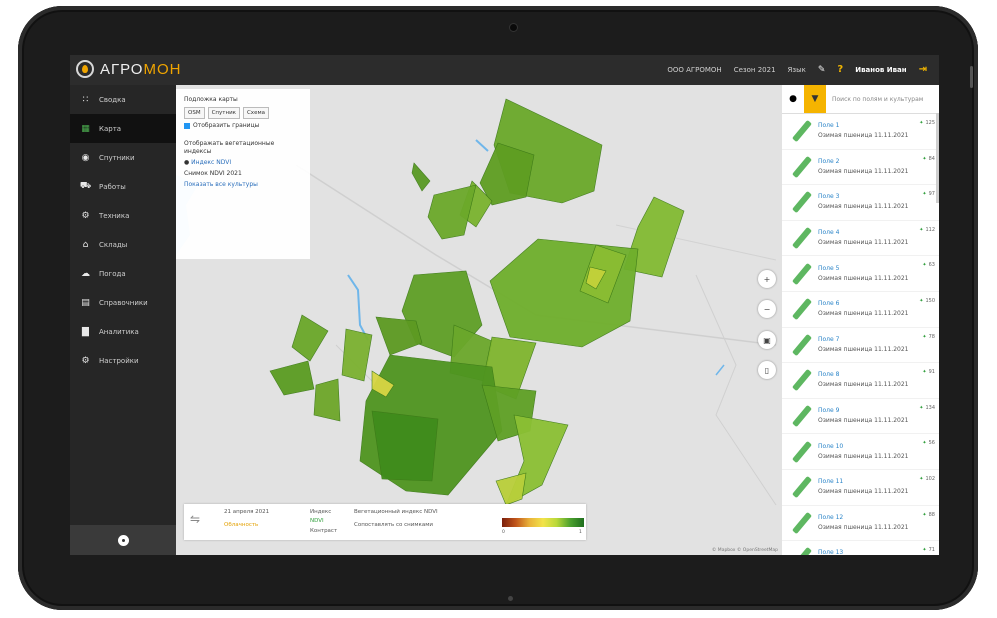  Describe the element at coordinates (123, 331) in the screenshot. I see `sidebar-item: ▇ Аналитика` at that location.